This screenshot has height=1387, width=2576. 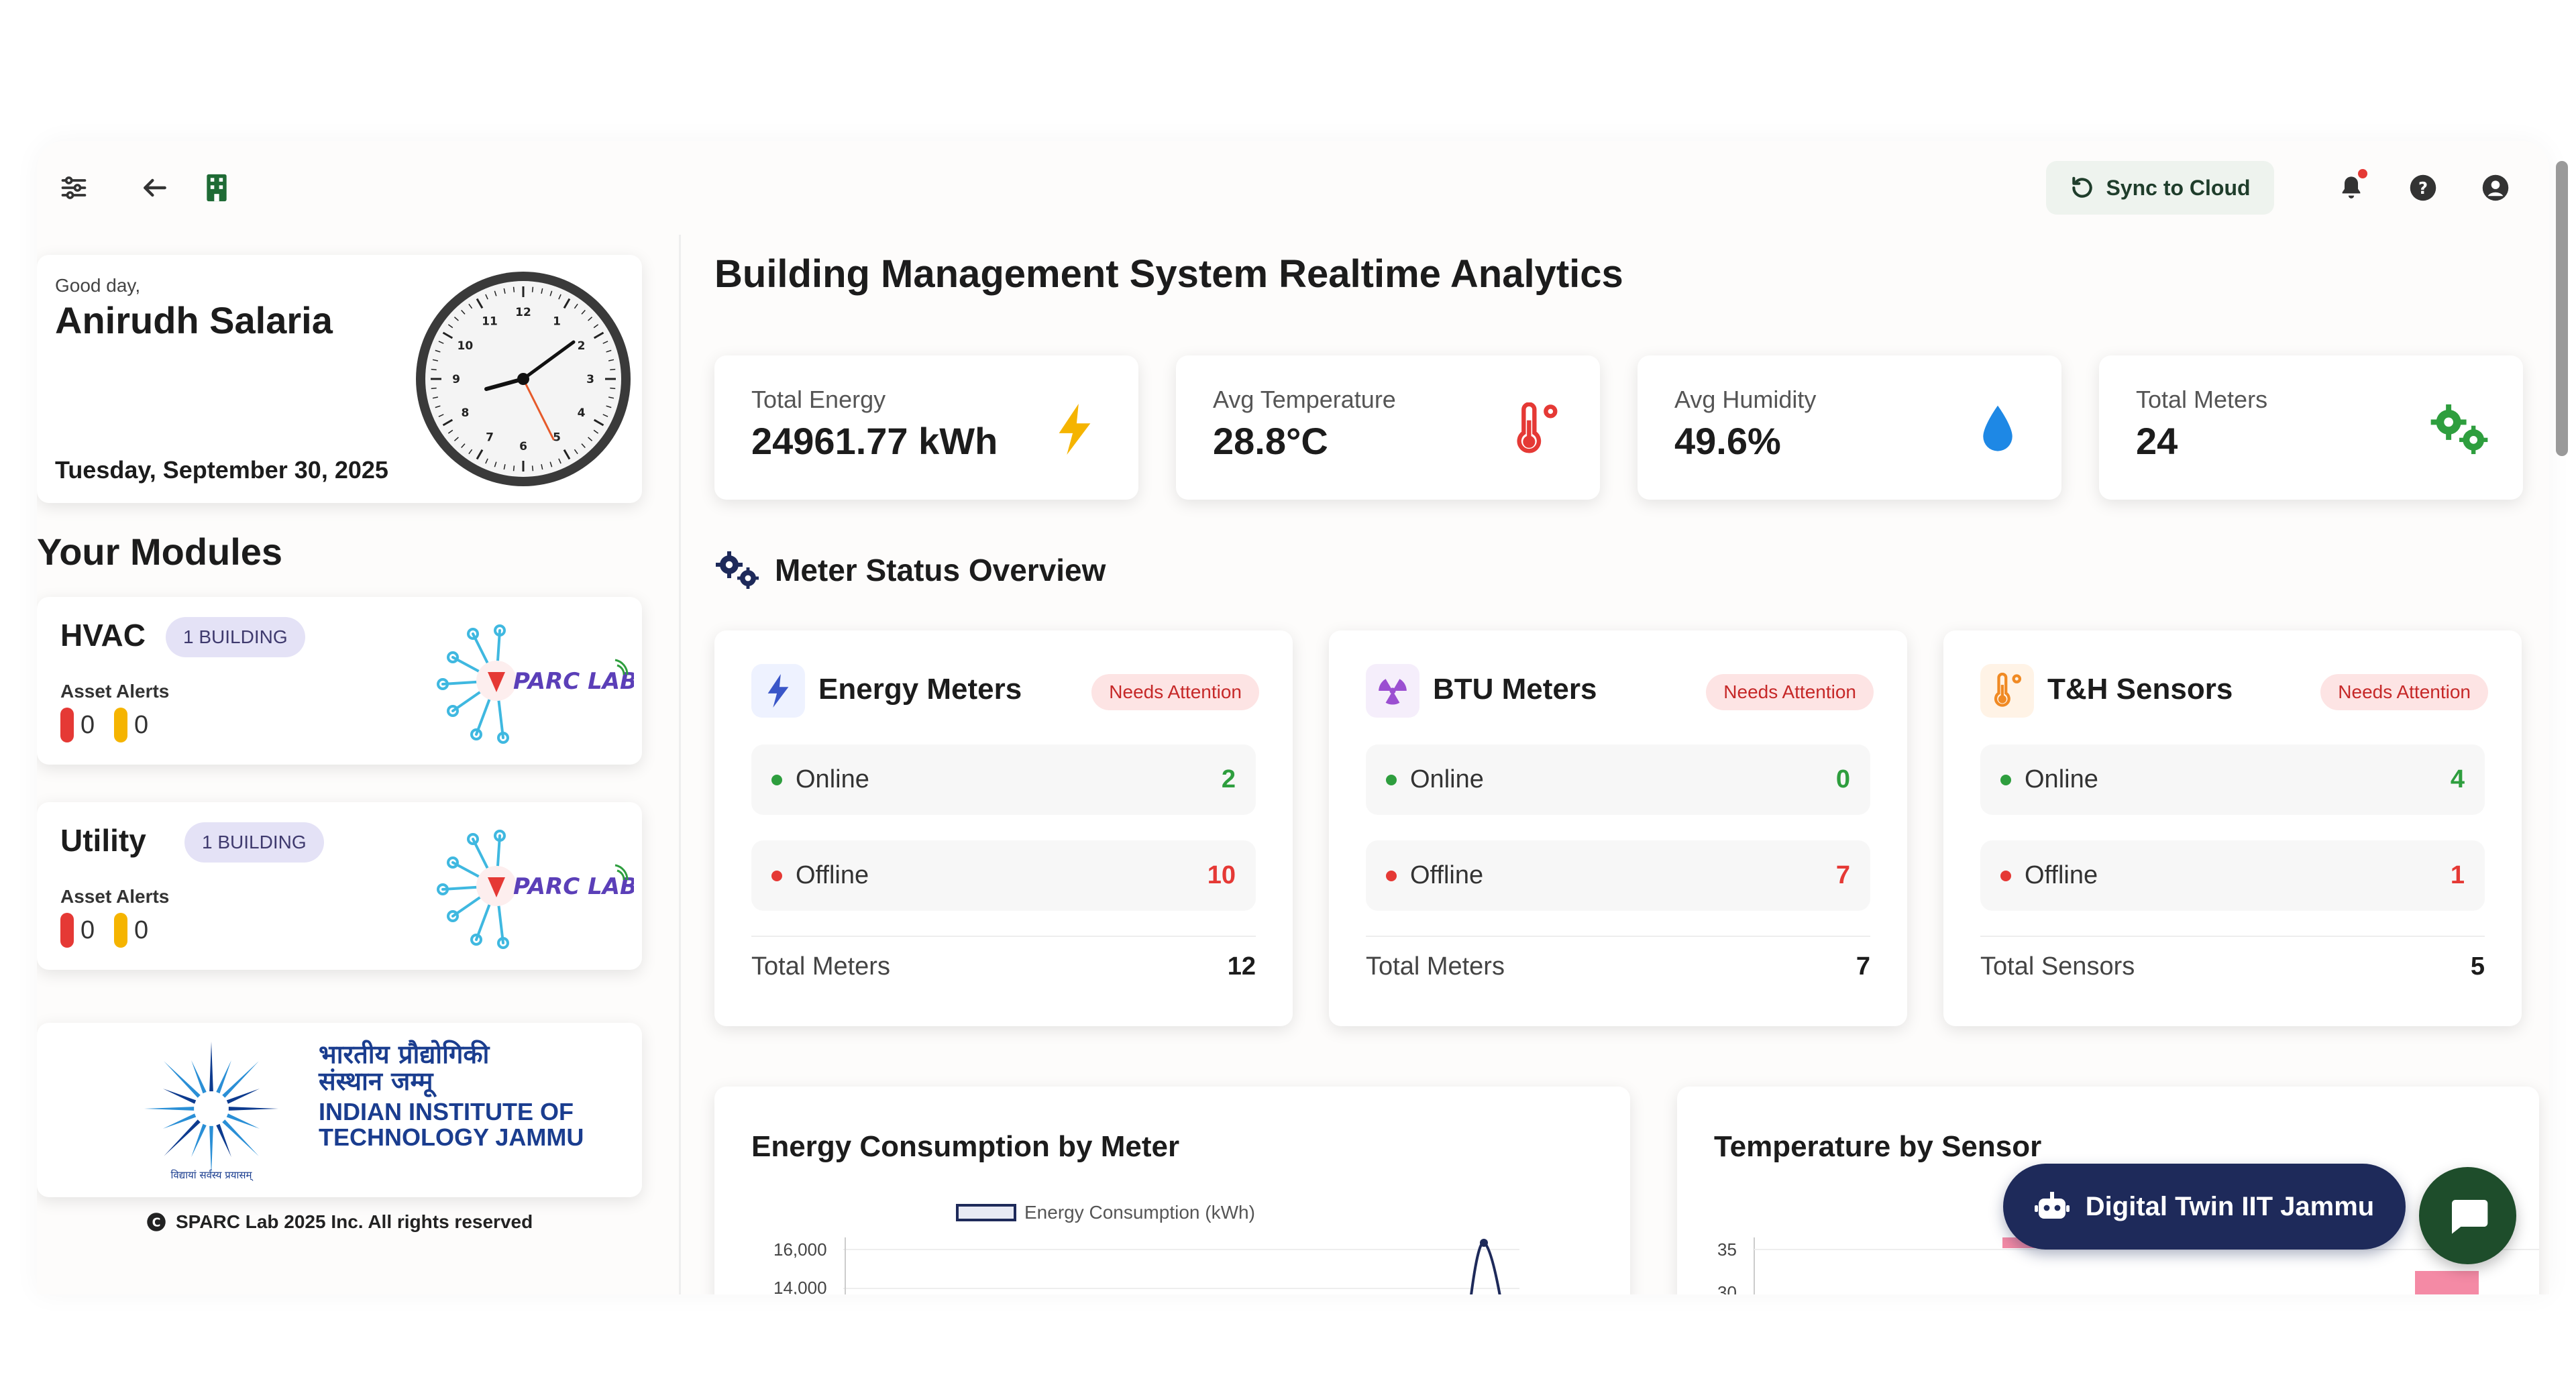 What do you see at coordinates (103, 840) in the screenshot?
I see `module-name: Utility` at bounding box center [103, 840].